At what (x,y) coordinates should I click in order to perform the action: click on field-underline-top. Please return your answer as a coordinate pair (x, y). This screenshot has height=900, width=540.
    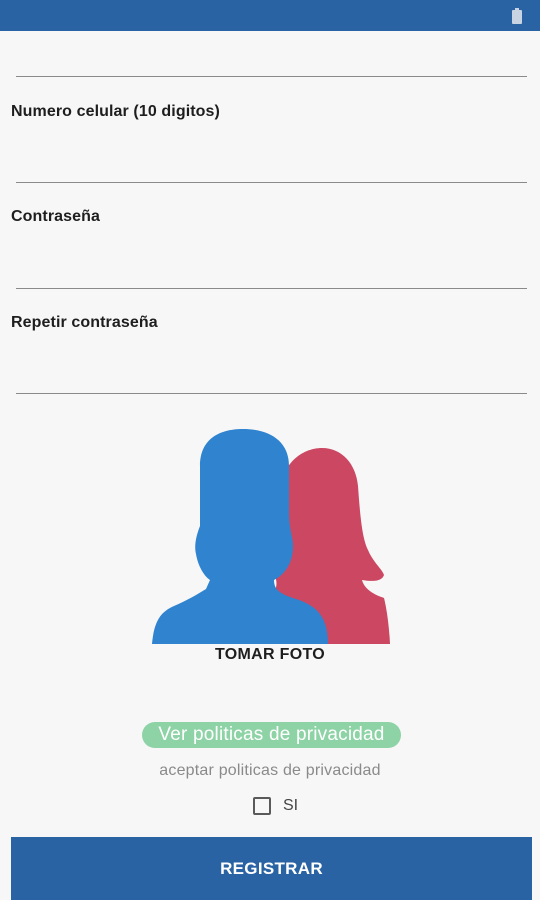
    Looking at the image, I should click on (271, 76).